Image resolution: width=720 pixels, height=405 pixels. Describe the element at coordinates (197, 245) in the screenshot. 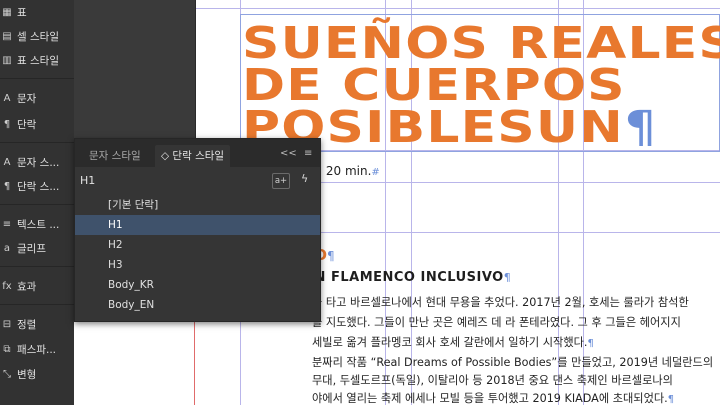

I see `style-item: H2` at that location.